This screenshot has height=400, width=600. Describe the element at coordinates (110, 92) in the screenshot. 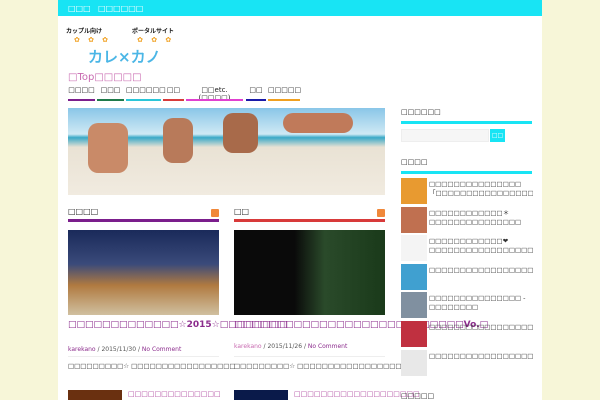

I see `nav-item: □□□` at that location.